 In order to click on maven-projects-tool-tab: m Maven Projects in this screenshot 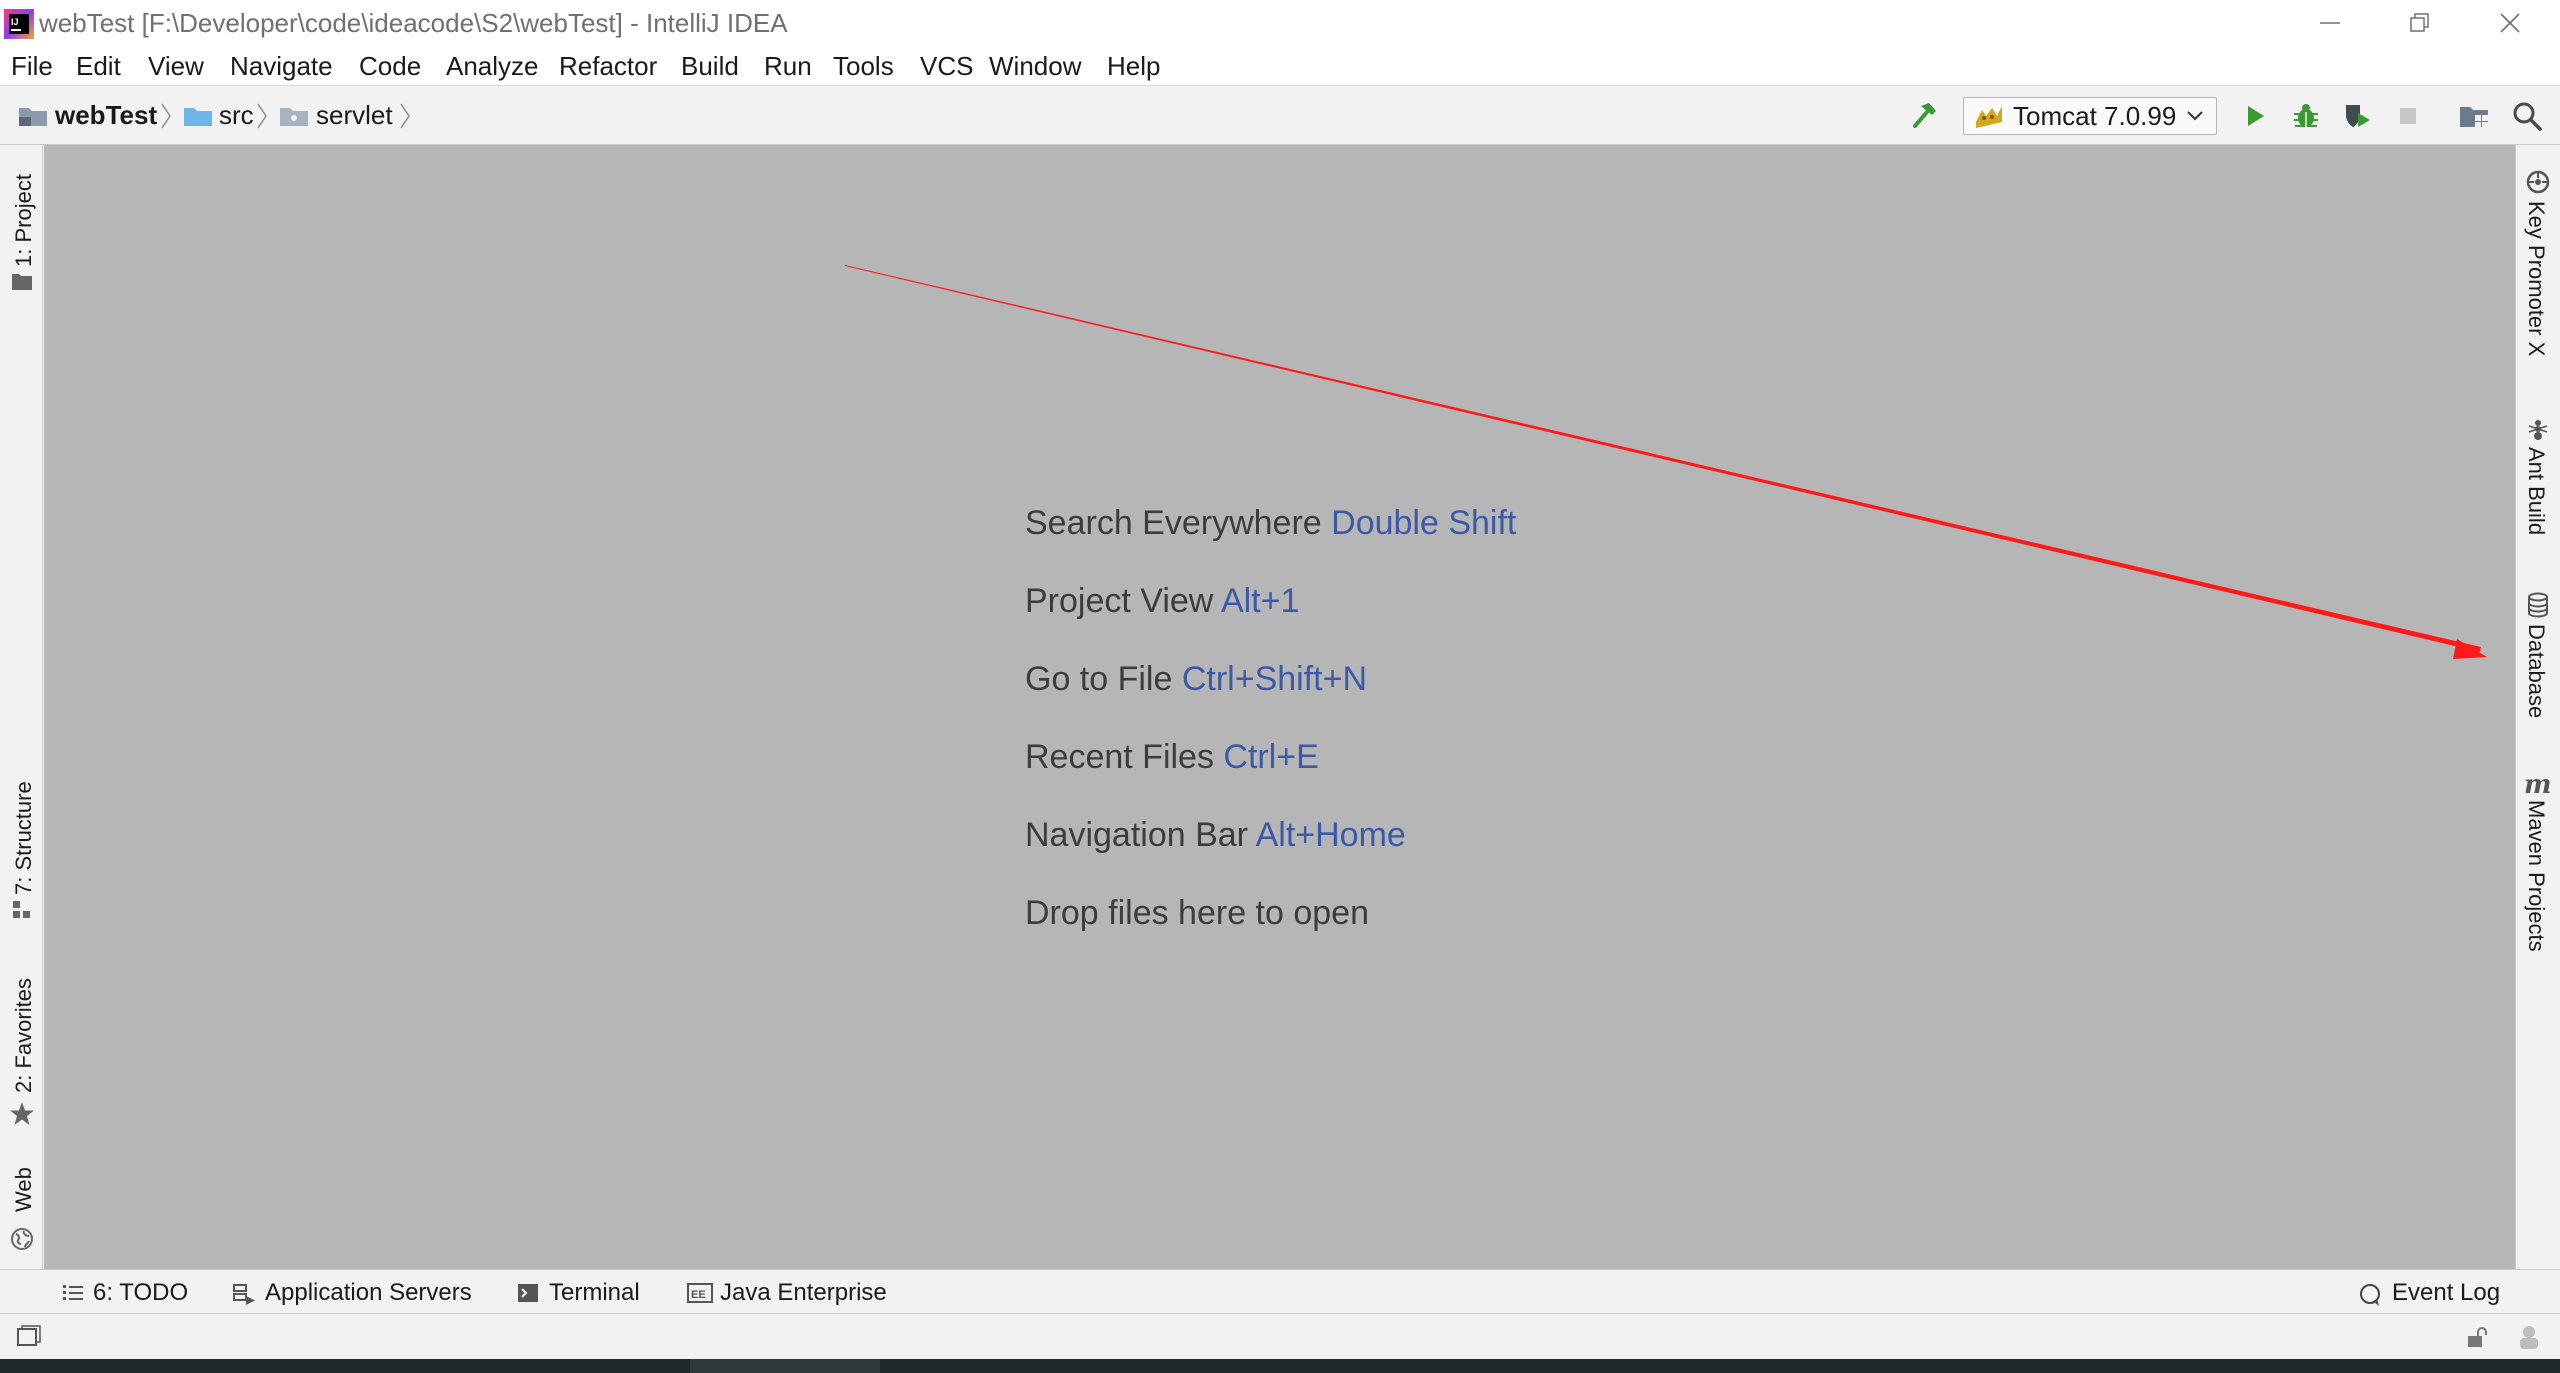, I will do `click(2537, 880)`.